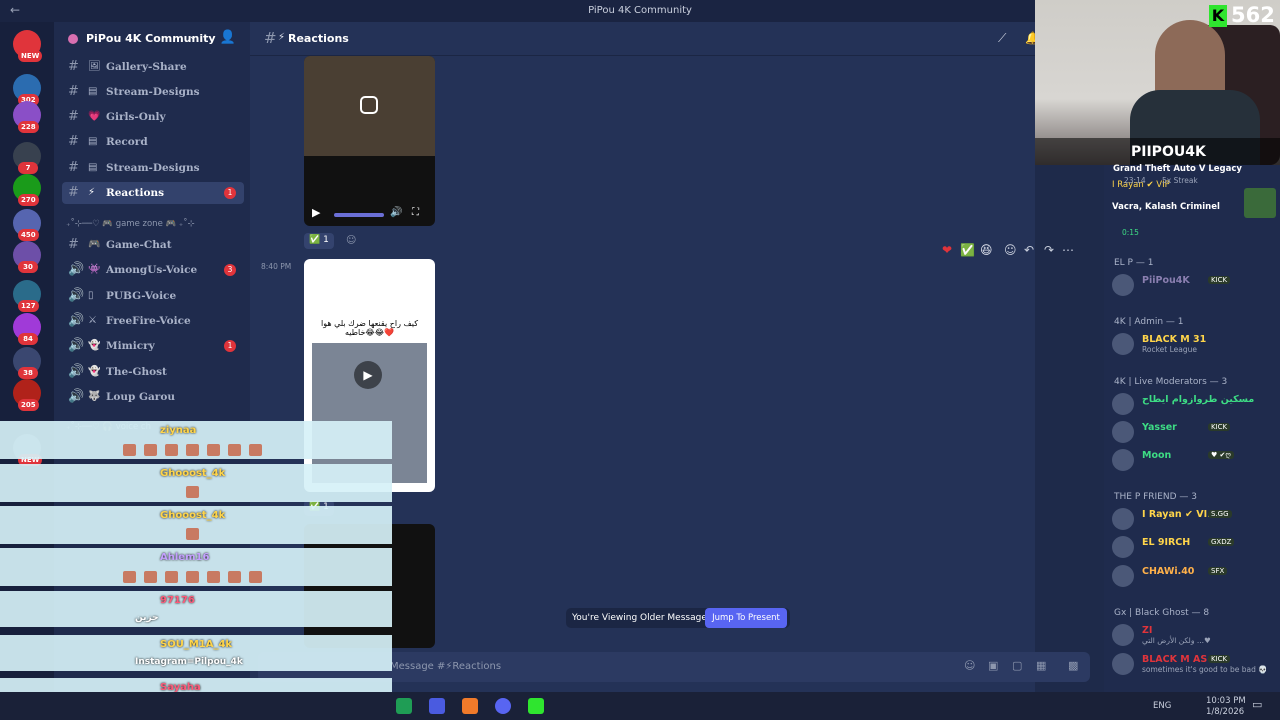  Describe the element at coordinates (153, 245) in the screenshot. I see `channel-item: # 🎮 Game-Chat` at that location.